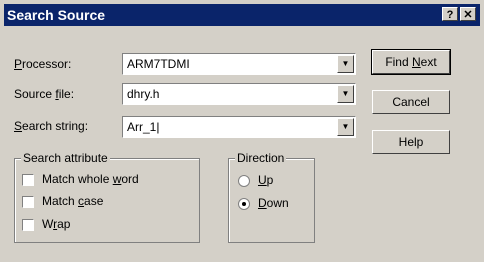 The image size is (484, 262). I want to click on question-icon: ?, so click(450, 15).